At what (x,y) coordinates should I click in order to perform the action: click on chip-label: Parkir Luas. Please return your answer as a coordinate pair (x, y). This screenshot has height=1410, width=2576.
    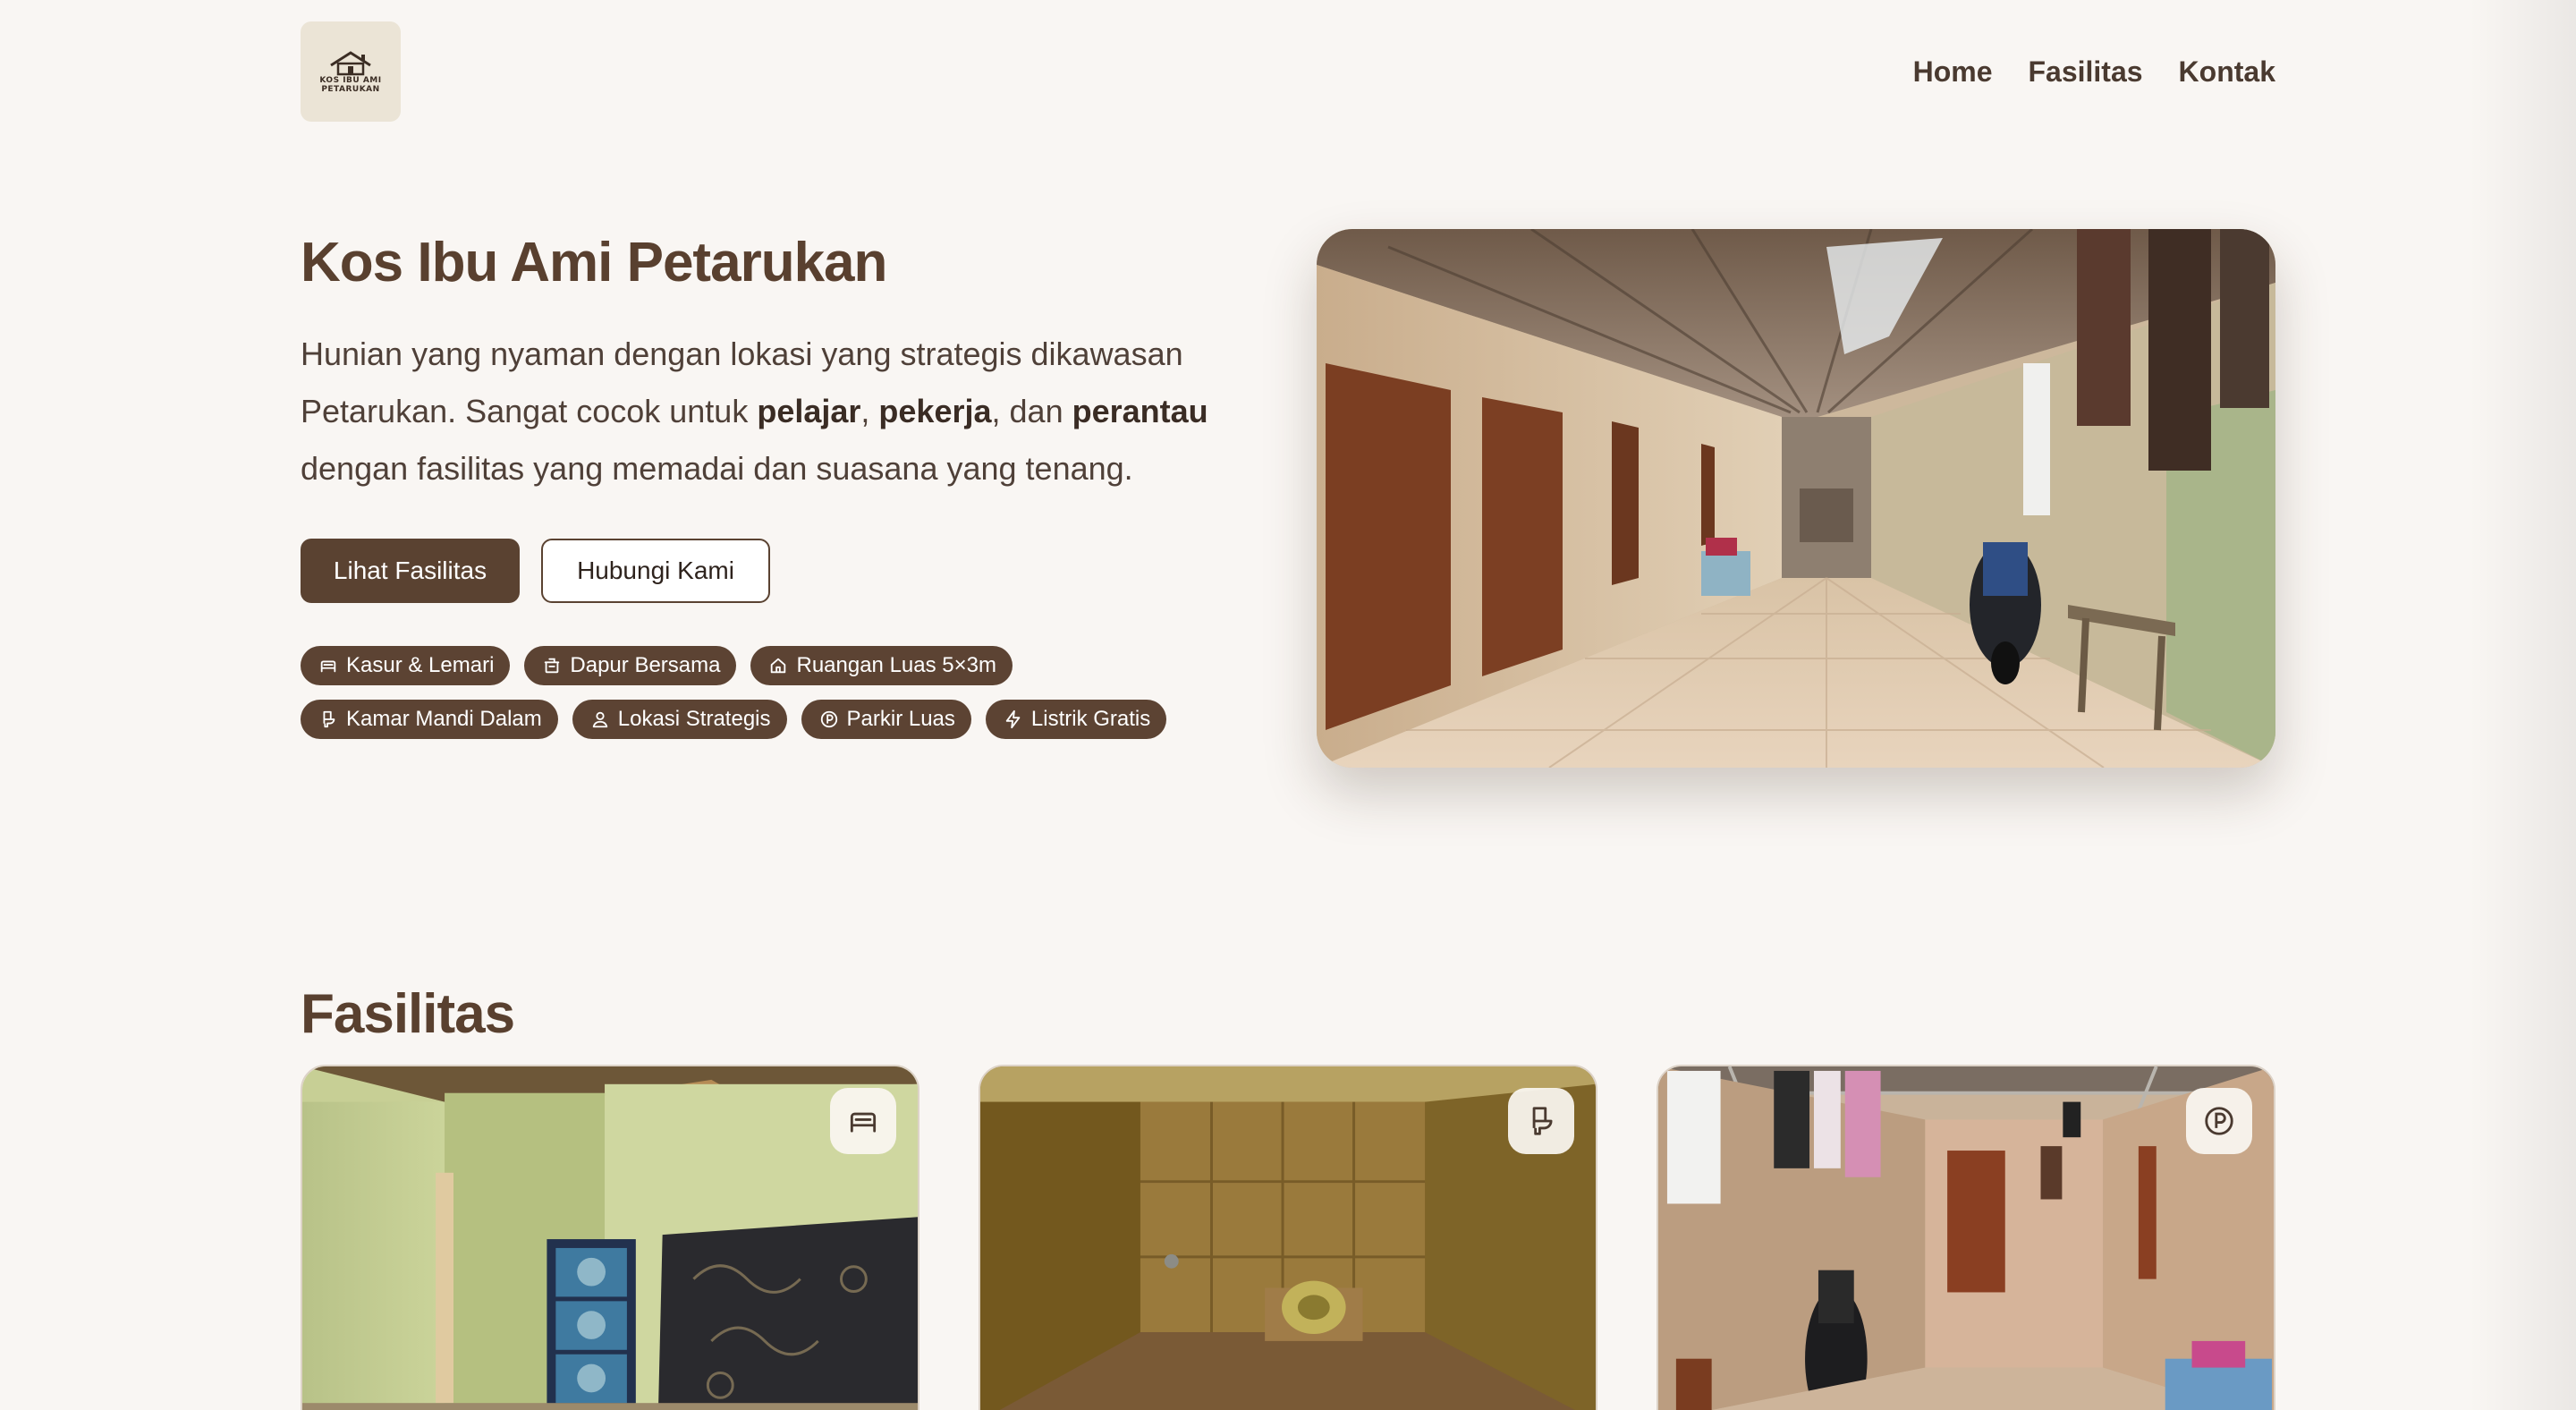
    Looking at the image, I should click on (900, 719).